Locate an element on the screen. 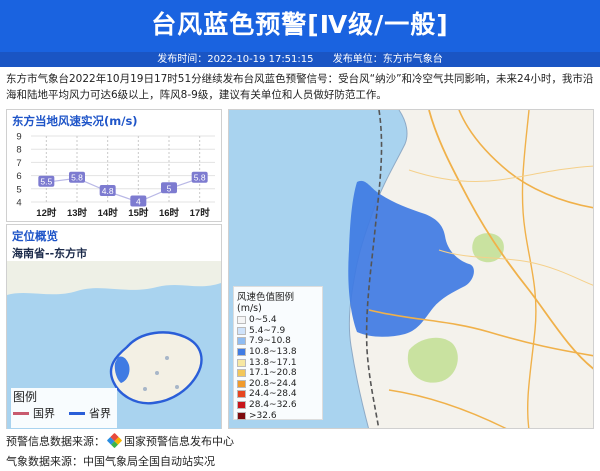 The height and width of the screenshot is (471, 600). color-legend-item: >32.6 is located at coordinates (278, 415).